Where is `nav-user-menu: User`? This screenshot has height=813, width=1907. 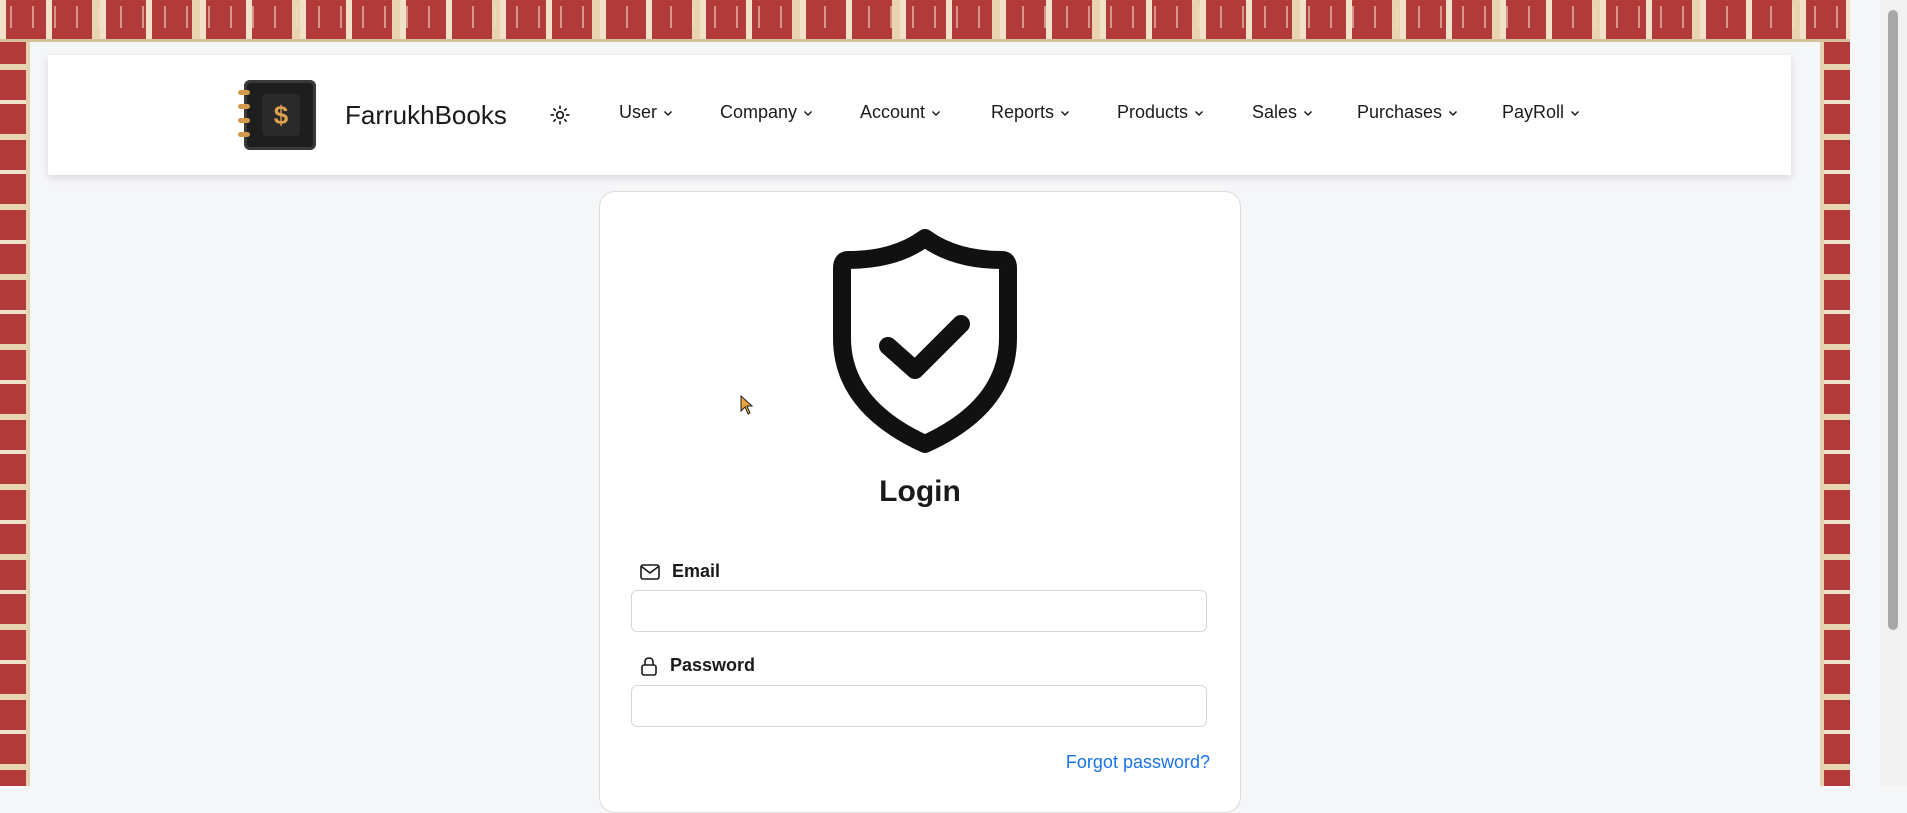 nav-user-menu: User is located at coordinates (646, 112).